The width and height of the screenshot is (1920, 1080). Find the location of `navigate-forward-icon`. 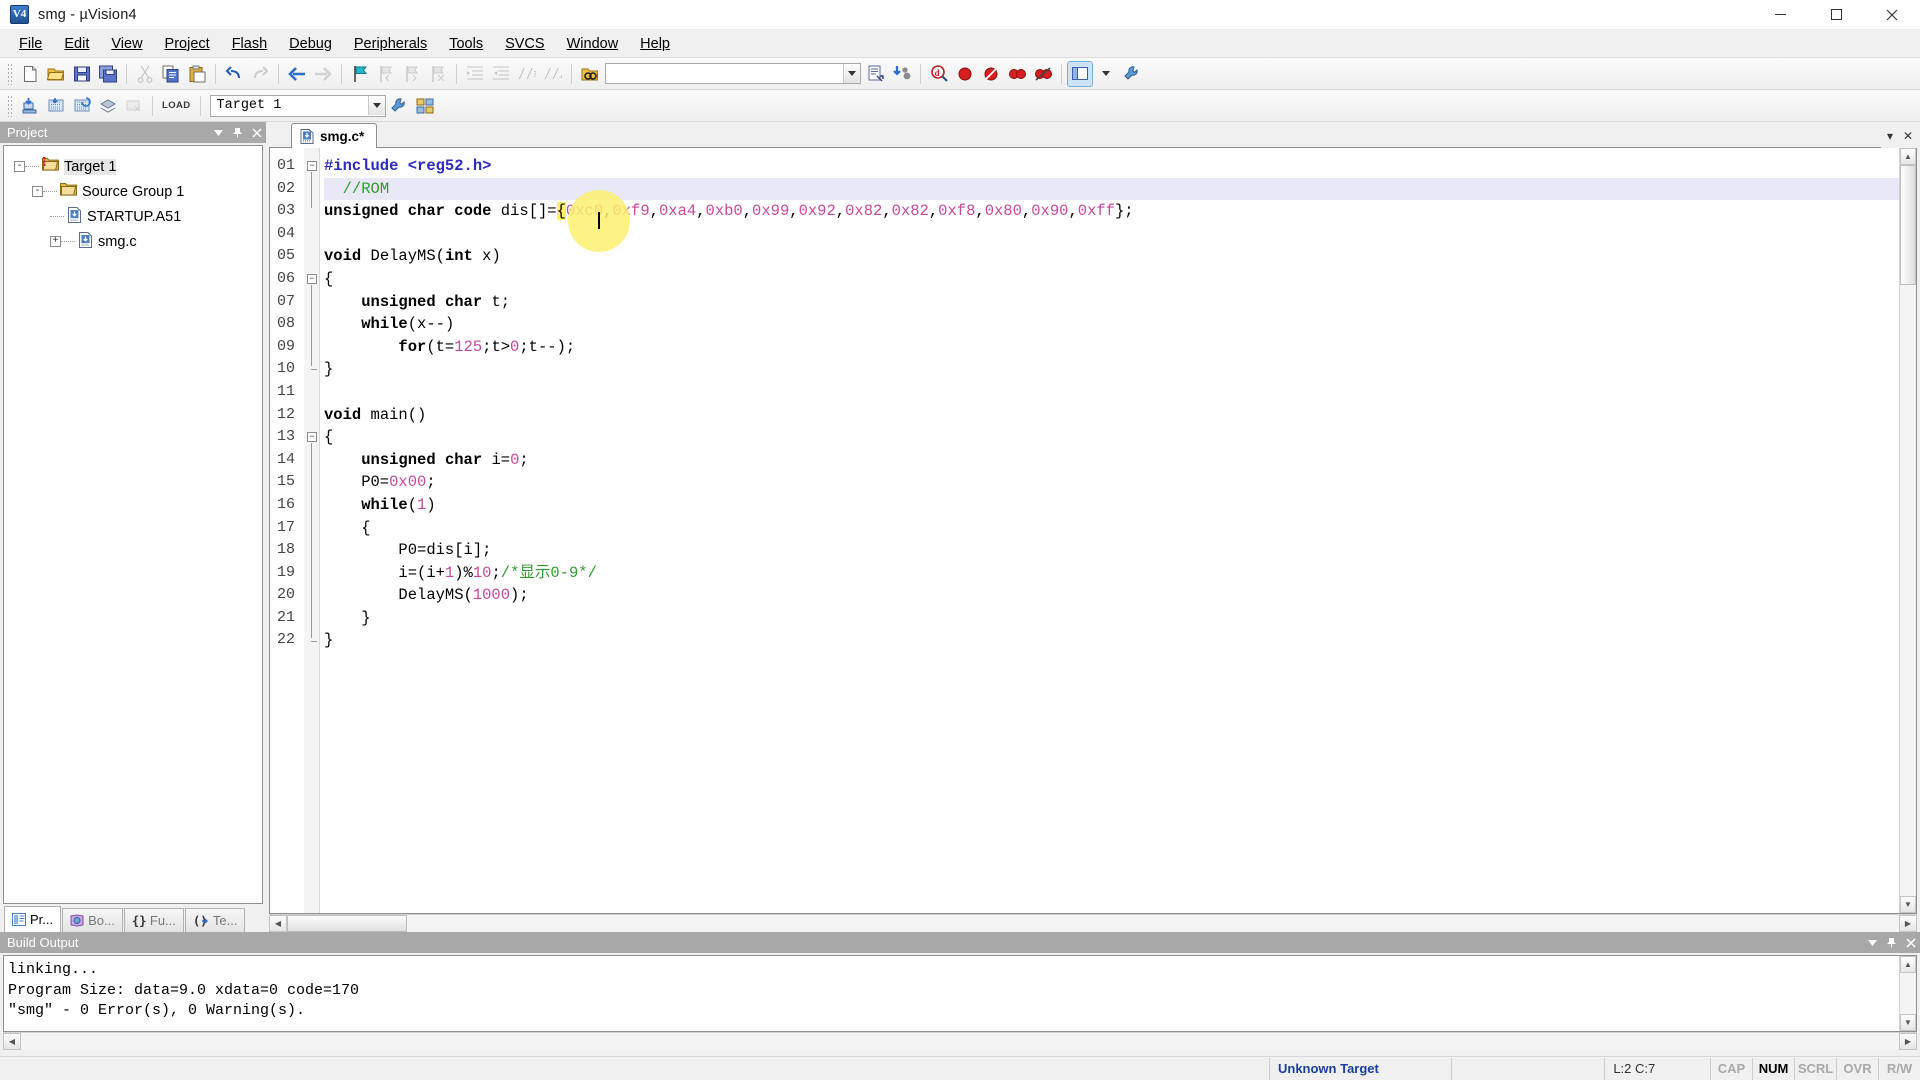

navigate-forward-icon is located at coordinates (323, 74).